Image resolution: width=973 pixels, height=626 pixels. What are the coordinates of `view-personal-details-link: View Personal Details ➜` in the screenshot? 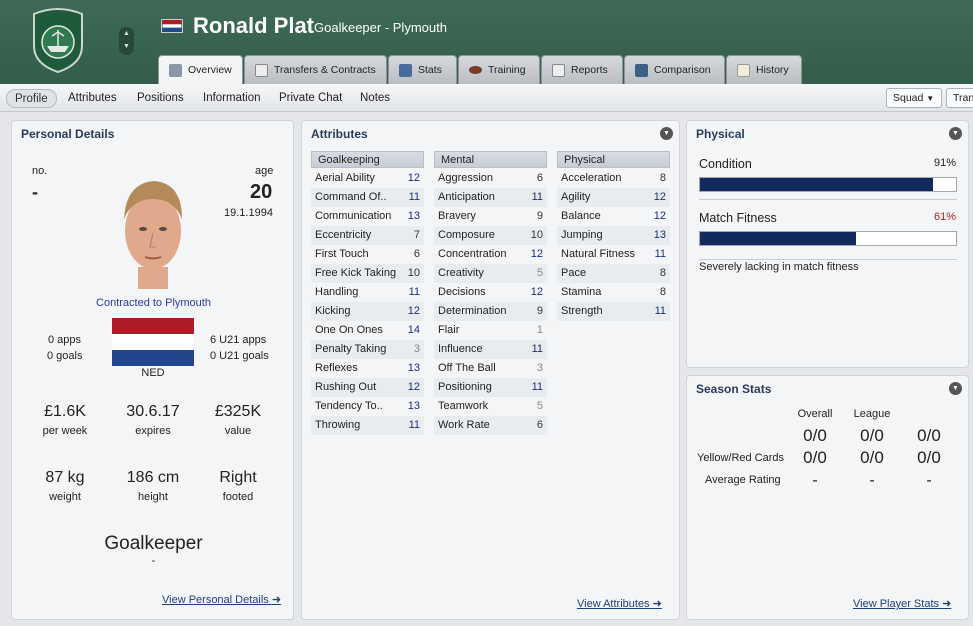 It's located at (221, 599).